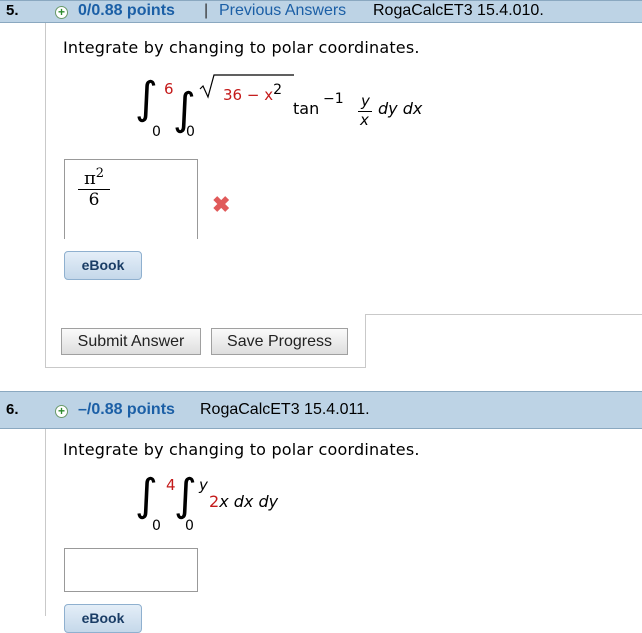 This screenshot has height=633, width=642. Describe the element at coordinates (364, 120) in the screenshot. I see `fraction-denominator: x` at that location.